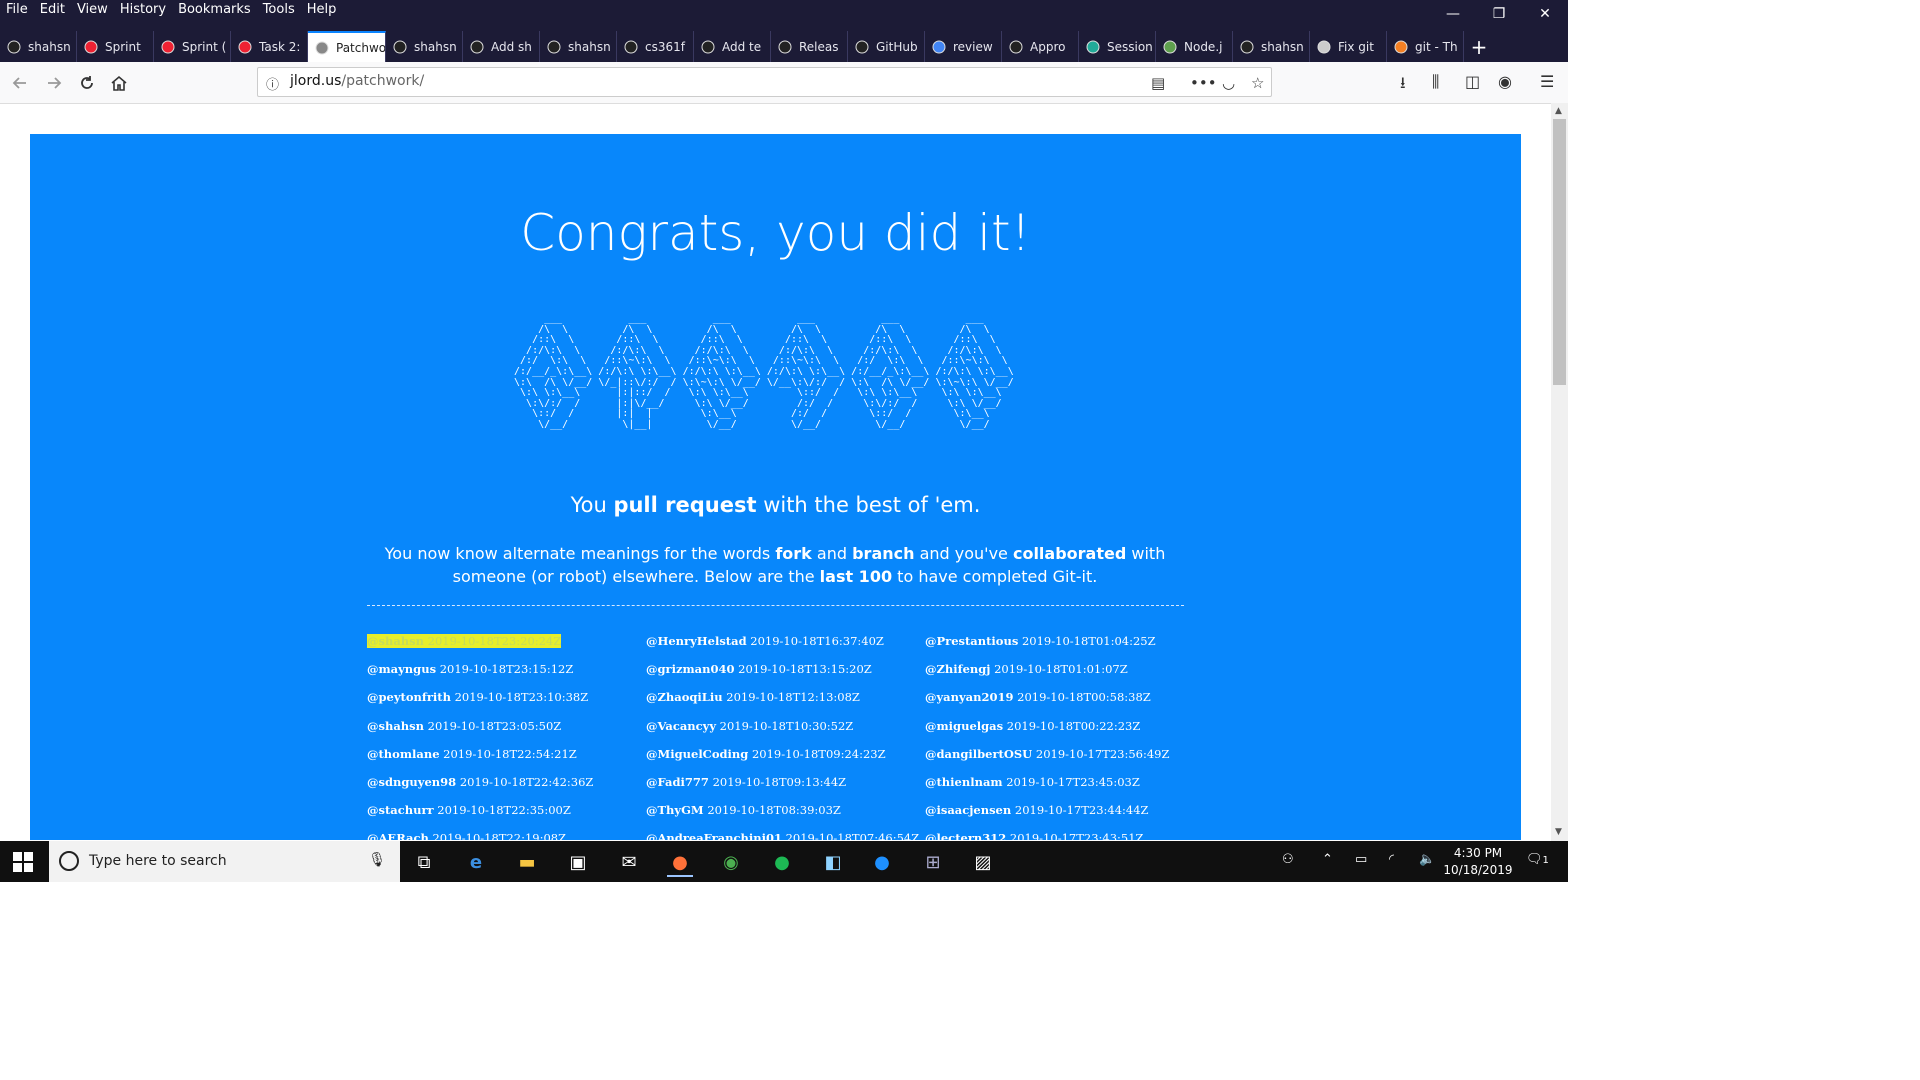 This screenshot has height=1080, width=1920. What do you see at coordinates (1117, 46) in the screenshot?
I see `tab-14: Session` at bounding box center [1117, 46].